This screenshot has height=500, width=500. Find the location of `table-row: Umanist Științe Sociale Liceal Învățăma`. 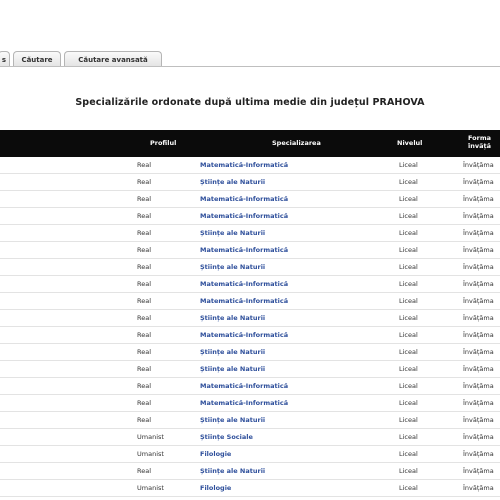

table-row: Umanist Științe Sociale Liceal Învățăma is located at coordinates (250, 437).